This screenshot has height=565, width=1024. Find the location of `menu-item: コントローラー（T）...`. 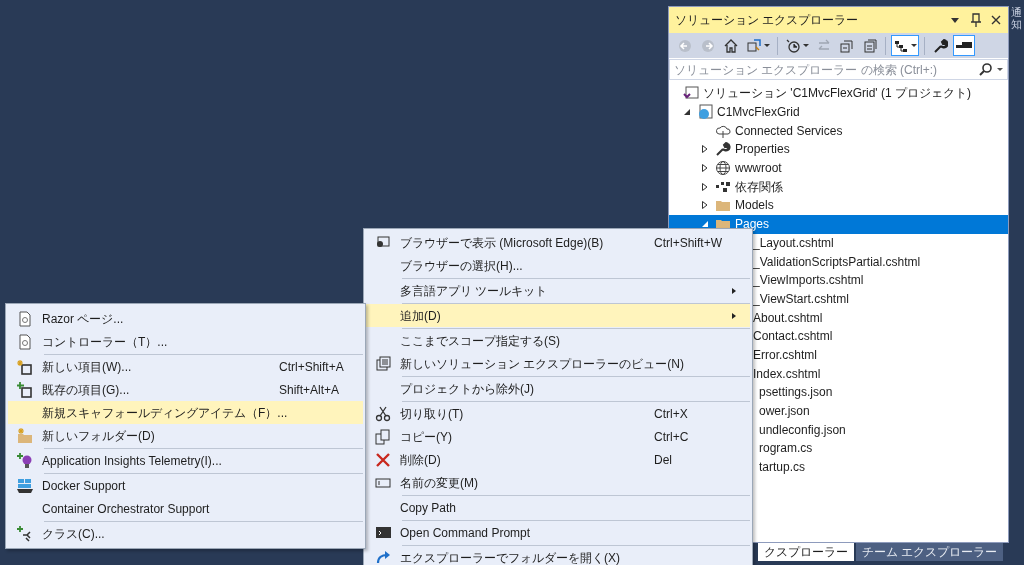

menu-item: コントローラー（T）... is located at coordinates (185, 341).